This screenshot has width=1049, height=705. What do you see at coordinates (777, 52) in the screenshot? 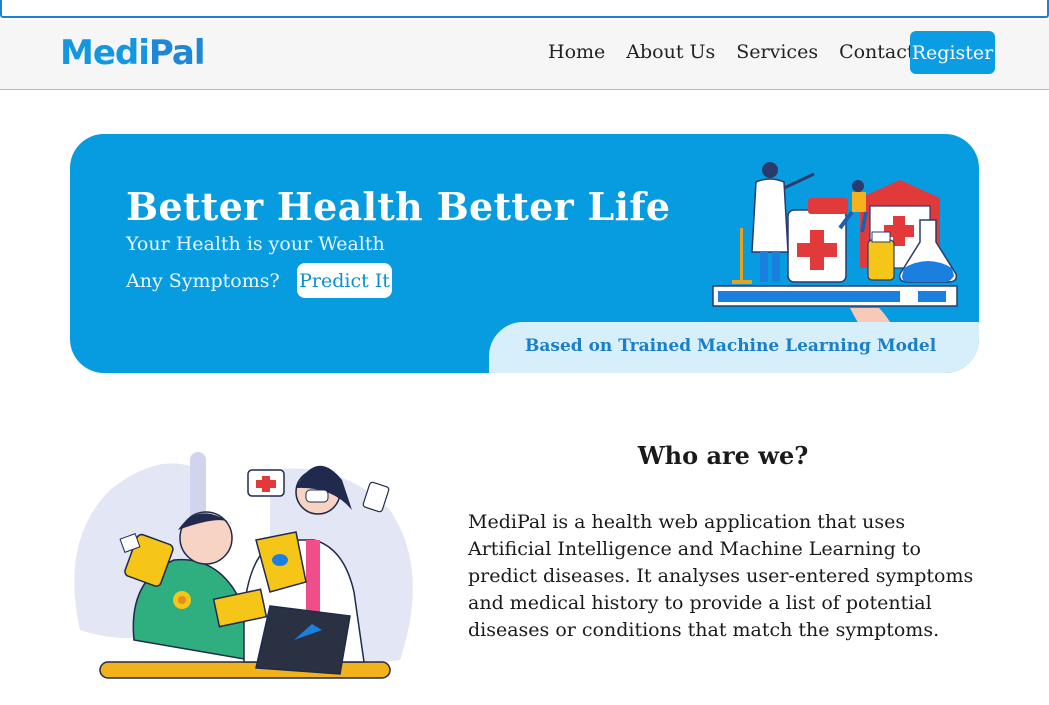
I see `nav-services-link: Services` at bounding box center [777, 52].